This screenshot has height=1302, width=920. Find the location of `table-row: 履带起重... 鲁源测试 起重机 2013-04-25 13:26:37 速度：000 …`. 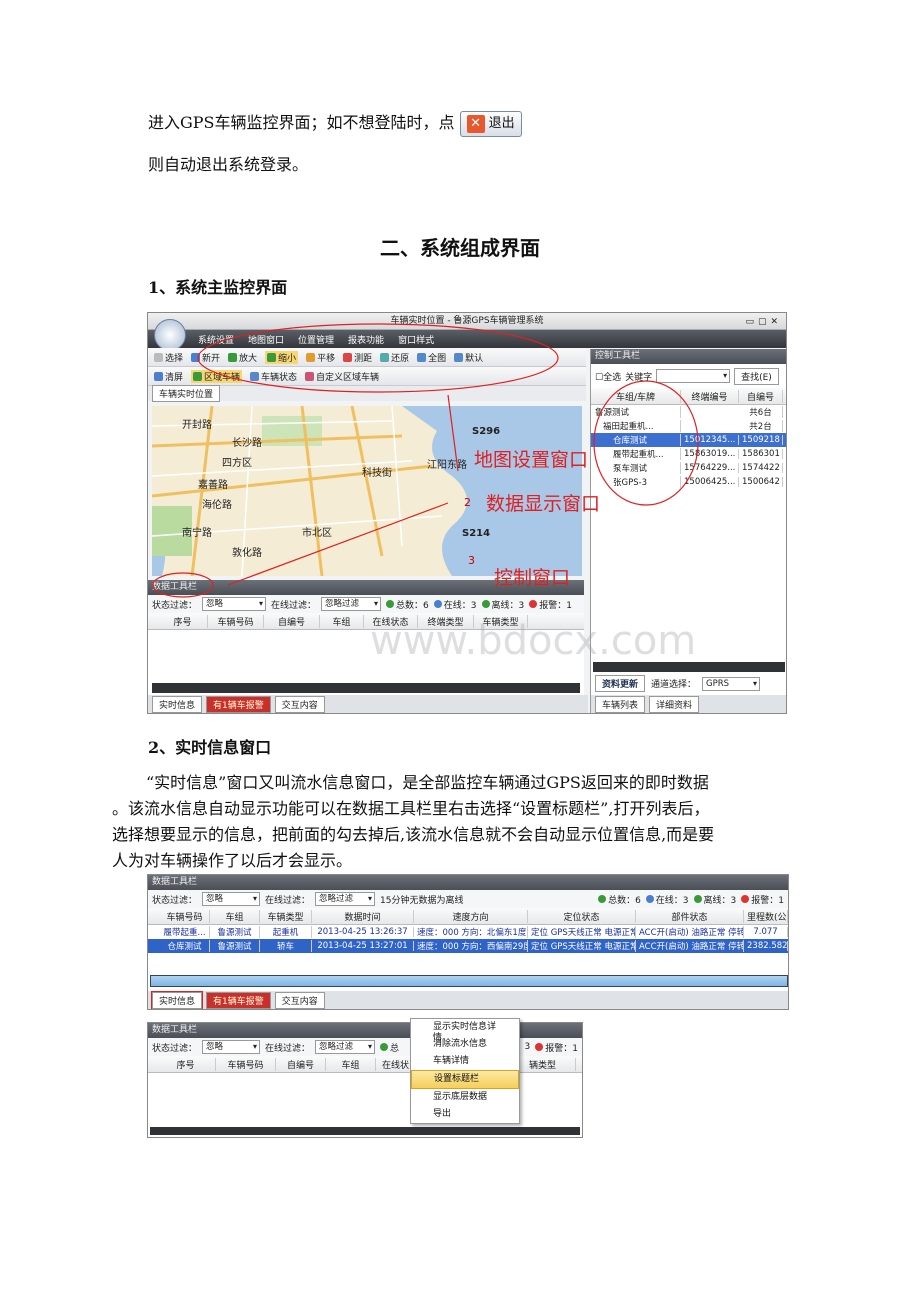

table-row: 履带起重... 鲁源测试 起重机 2013-04-25 13:26:37 速度：000 … is located at coordinates (468, 932).